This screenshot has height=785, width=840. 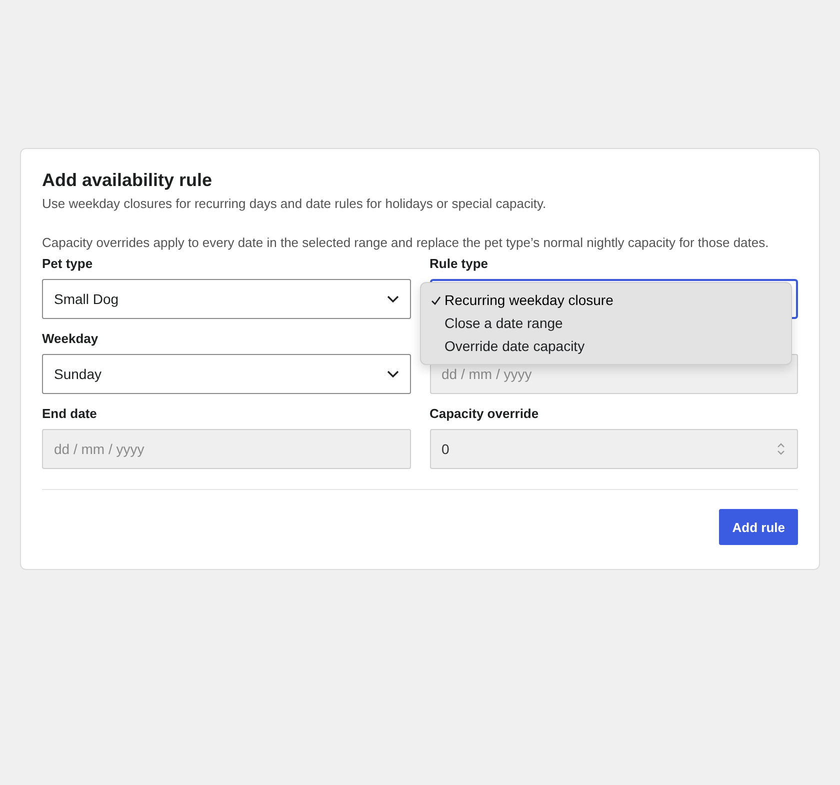 What do you see at coordinates (128, 180) in the screenshot?
I see `form-title: Add availability rule` at bounding box center [128, 180].